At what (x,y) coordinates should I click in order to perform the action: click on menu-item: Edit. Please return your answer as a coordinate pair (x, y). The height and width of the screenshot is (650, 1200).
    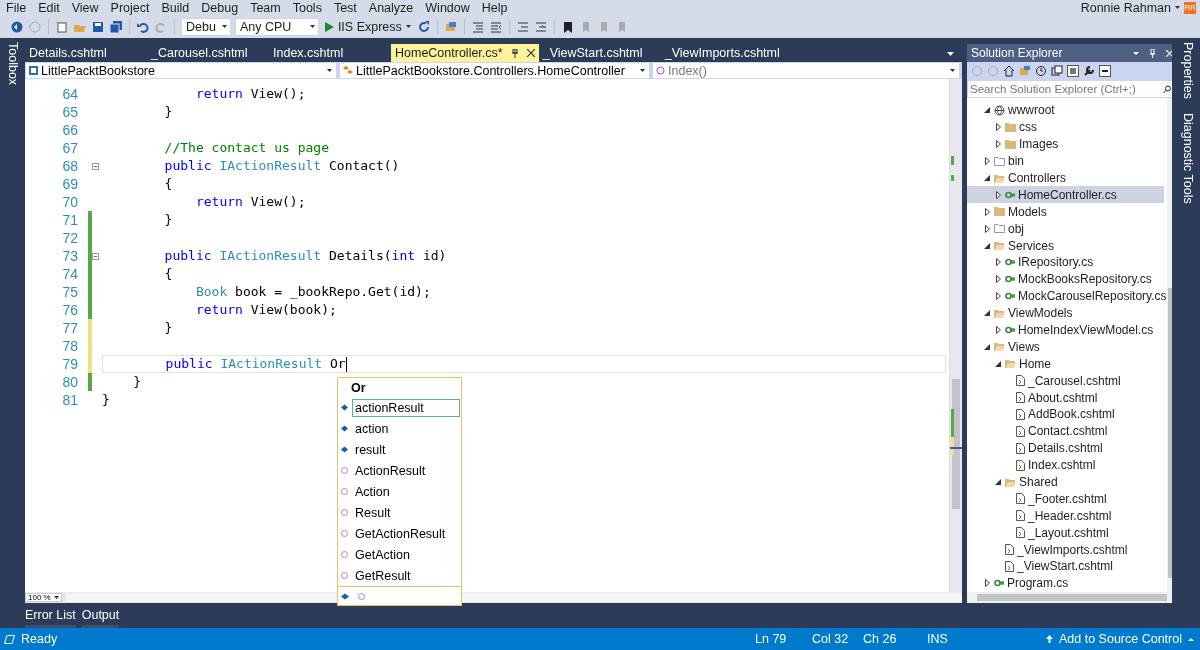
    Looking at the image, I should click on (49, 7).